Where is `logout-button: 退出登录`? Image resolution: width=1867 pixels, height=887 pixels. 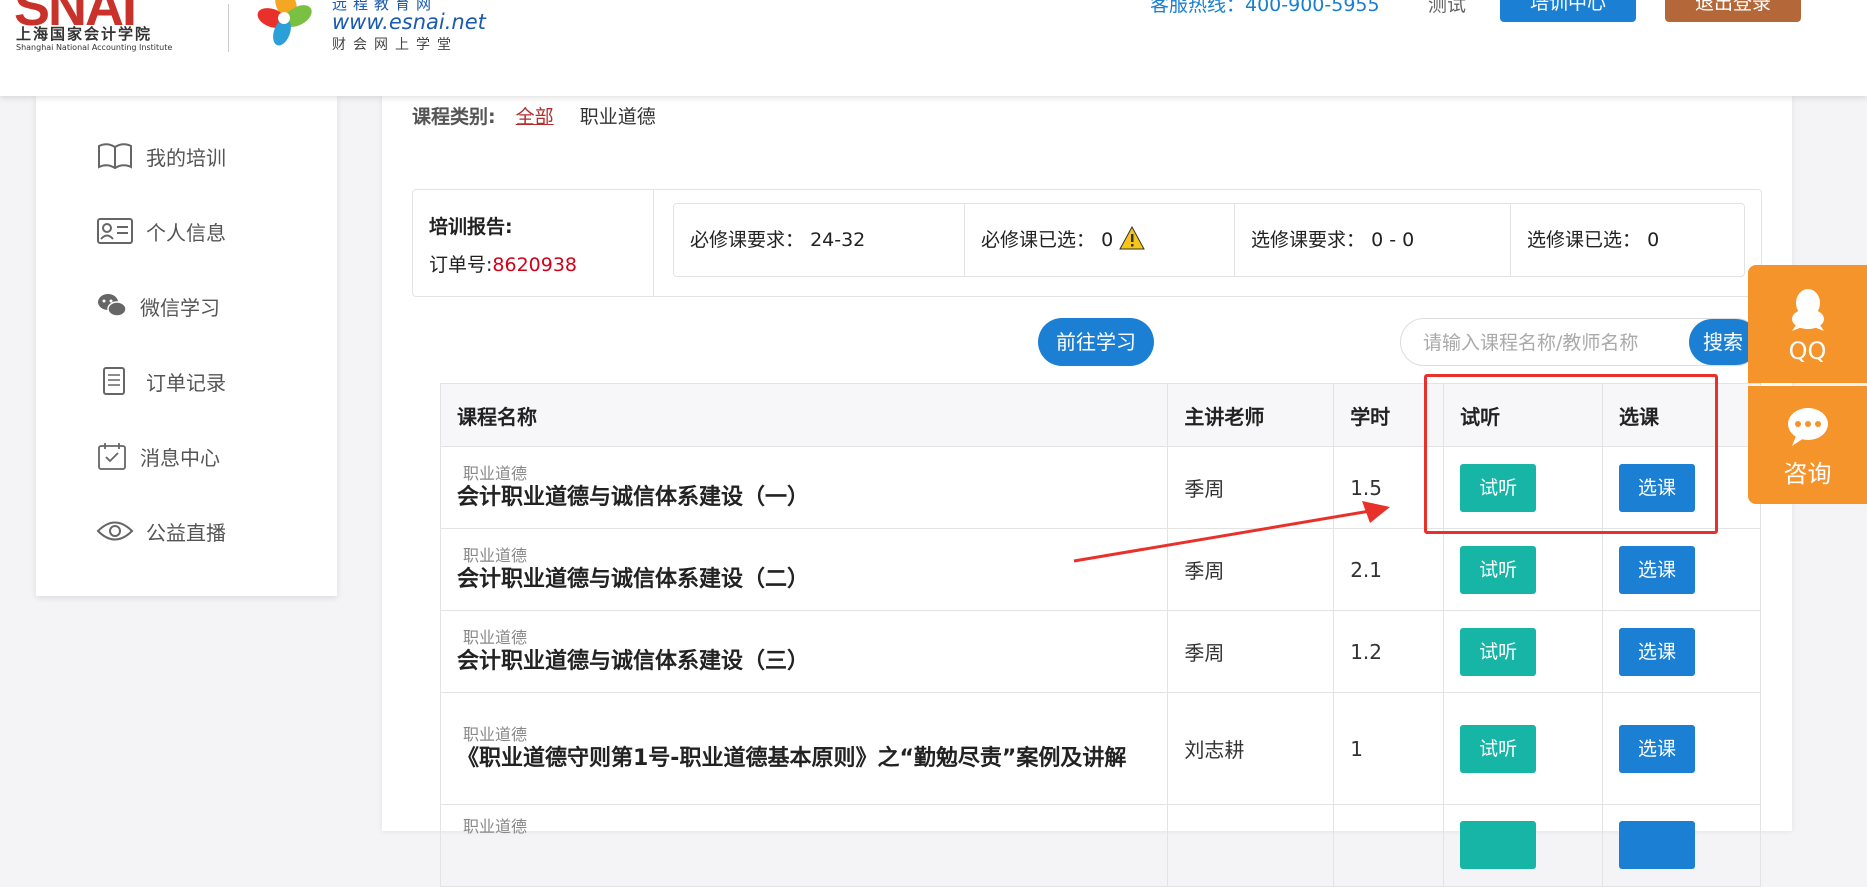 logout-button: 退出登录 is located at coordinates (1733, 11).